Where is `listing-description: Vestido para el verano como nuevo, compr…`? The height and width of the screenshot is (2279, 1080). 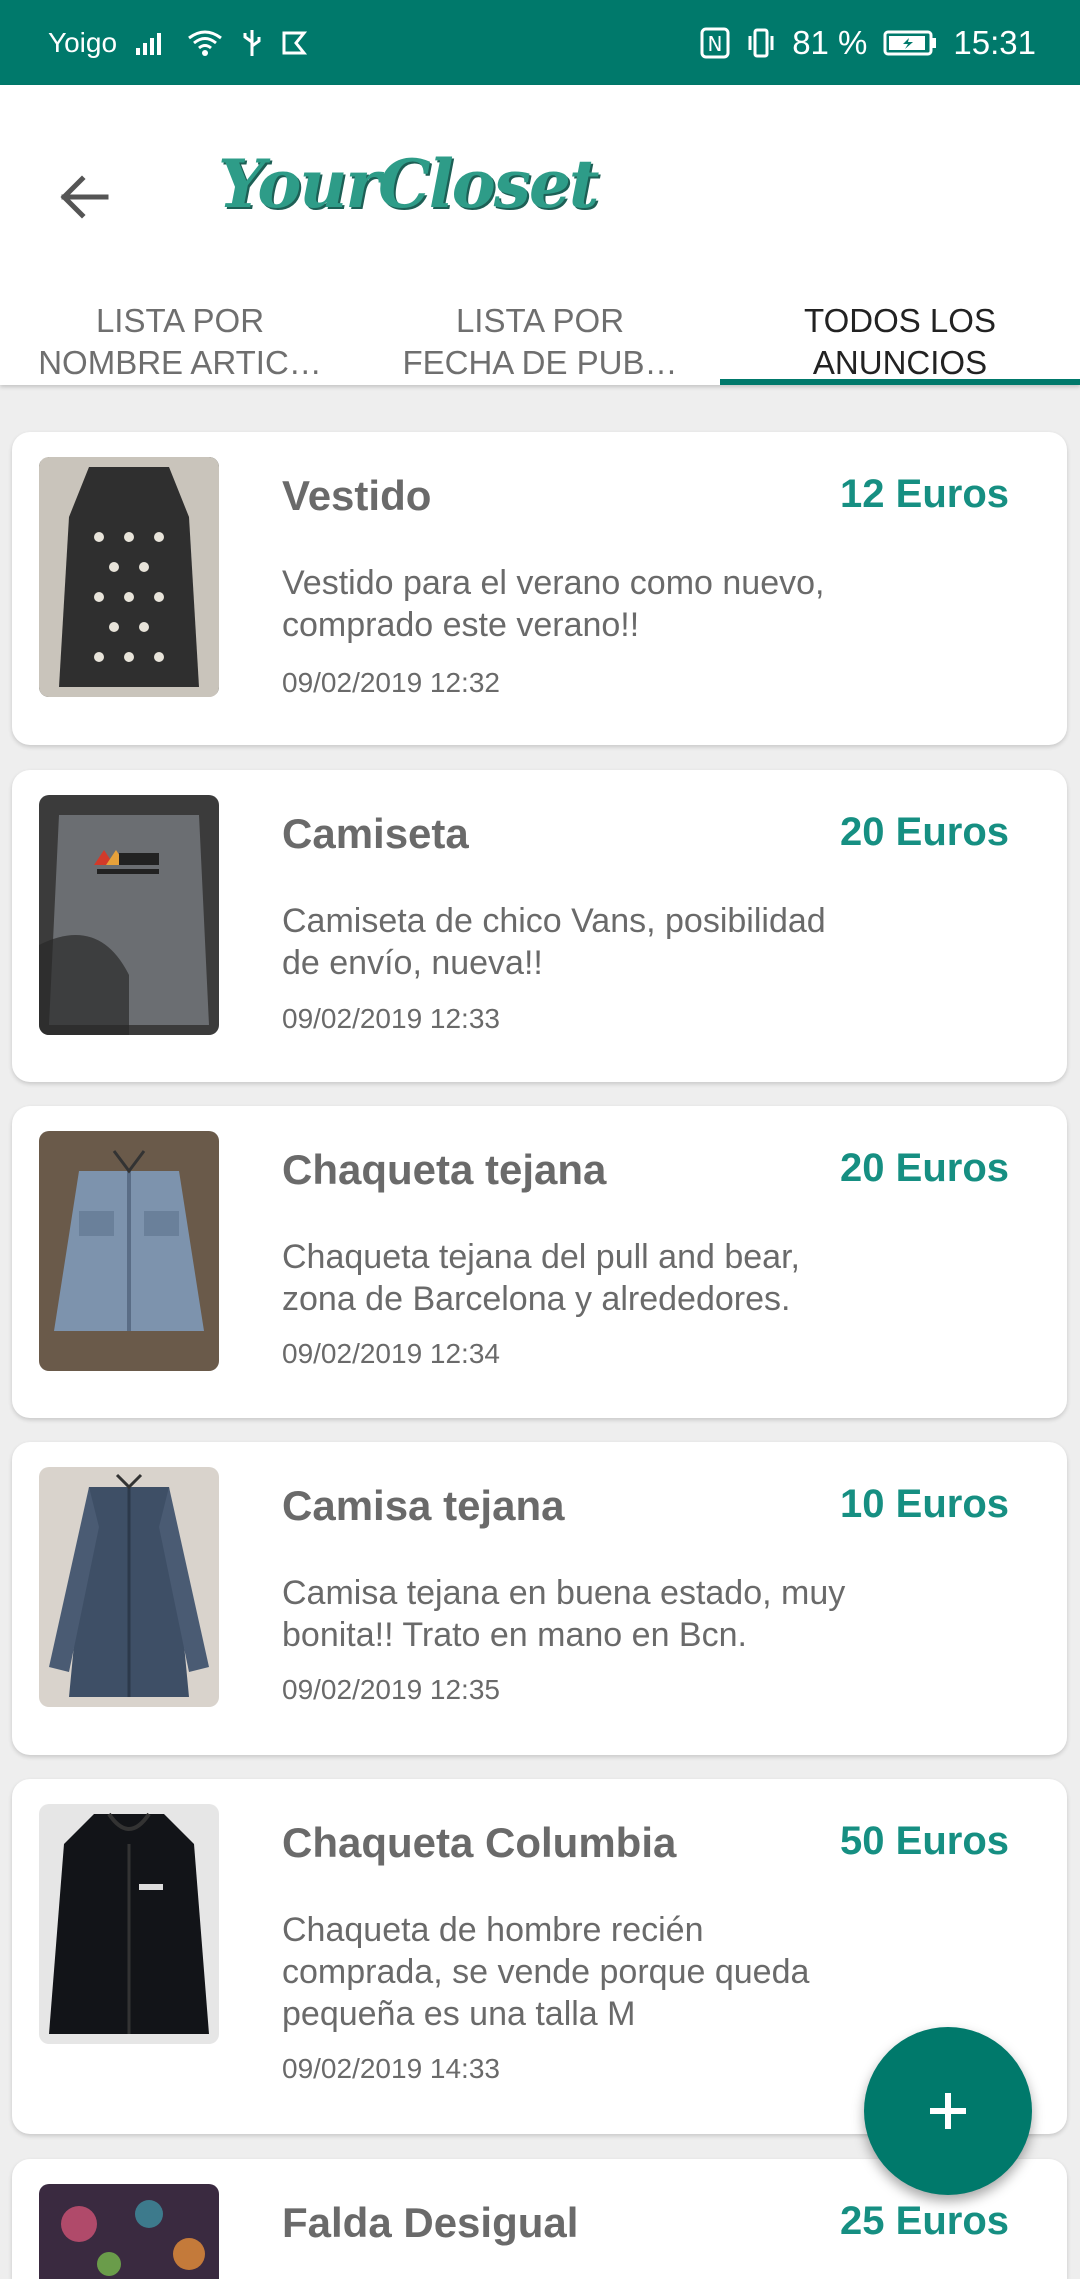 listing-description: Vestido para el verano como nuevo, compr… is located at coordinates (553, 604).